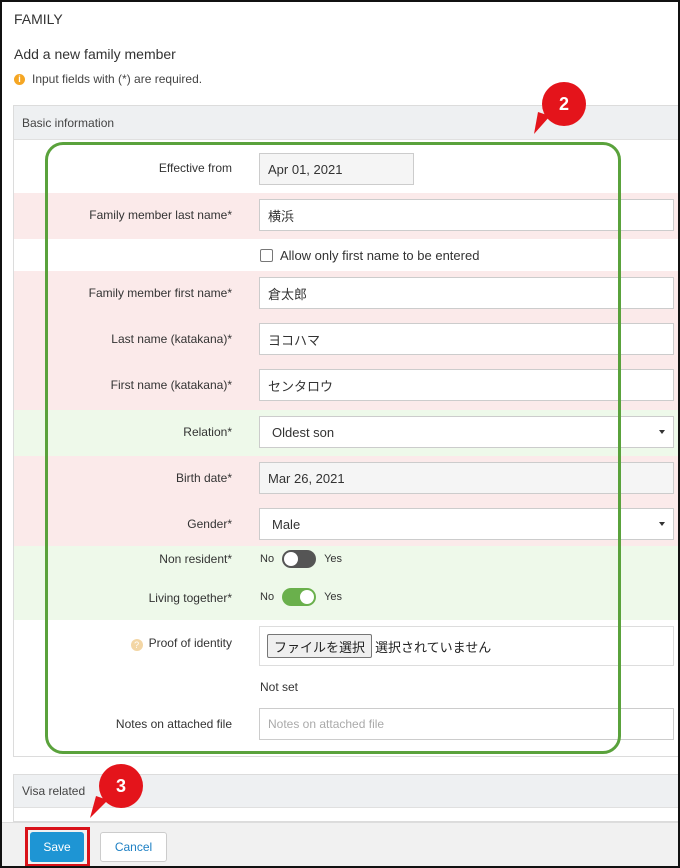 This screenshot has height=868, width=680. What do you see at coordinates (466, 385) in the screenshot?
I see `first-name-kana-input: センタロウ` at bounding box center [466, 385].